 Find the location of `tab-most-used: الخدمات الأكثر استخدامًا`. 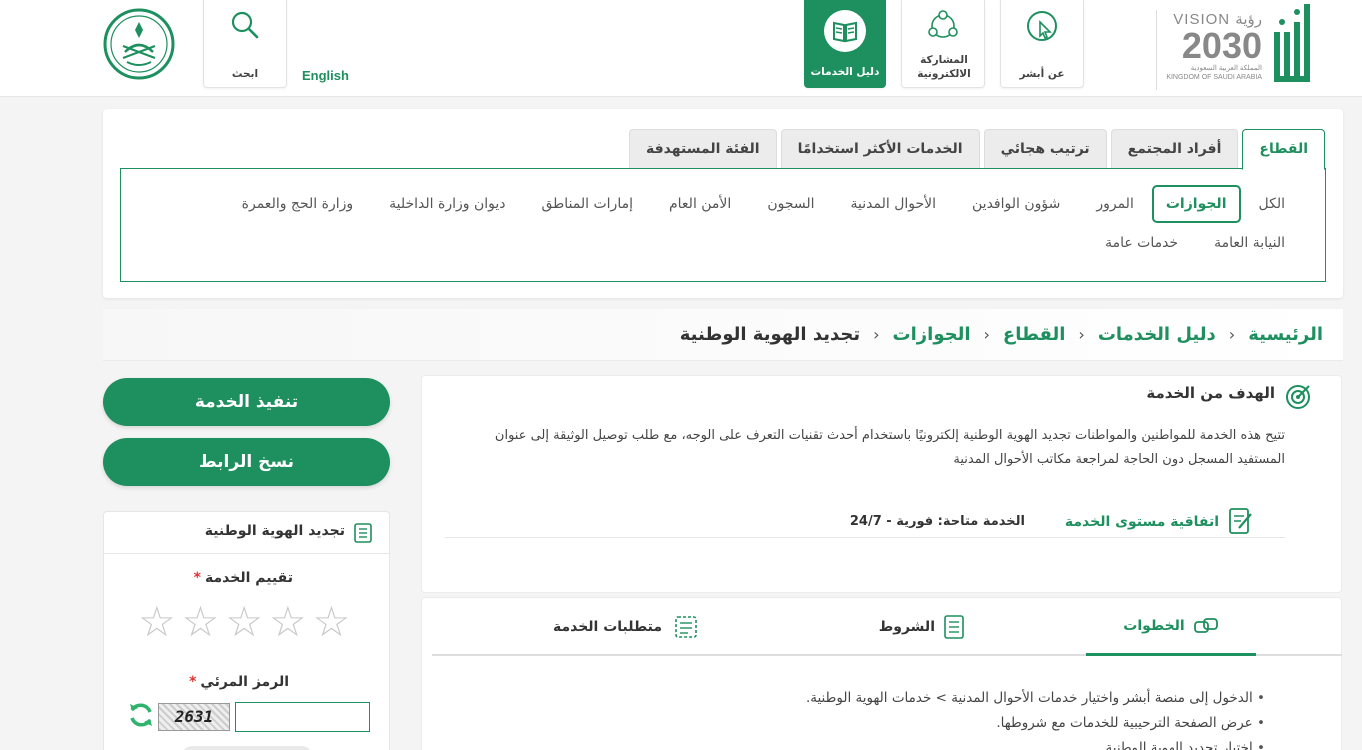

tab-most-used: الخدمات الأكثر استخدامًا is located at coordinates (880, 148).